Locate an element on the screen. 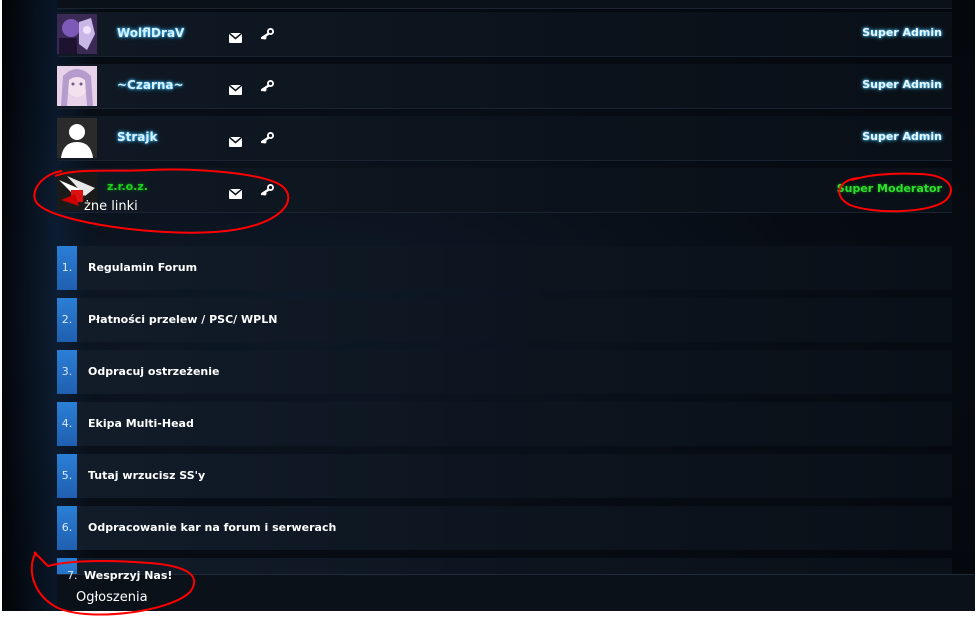 Image resolution: width=977 pixels, height=619 pixels. link-item: 3. Odpracuj ostrzeżenie is located at coordinates (504, 372).